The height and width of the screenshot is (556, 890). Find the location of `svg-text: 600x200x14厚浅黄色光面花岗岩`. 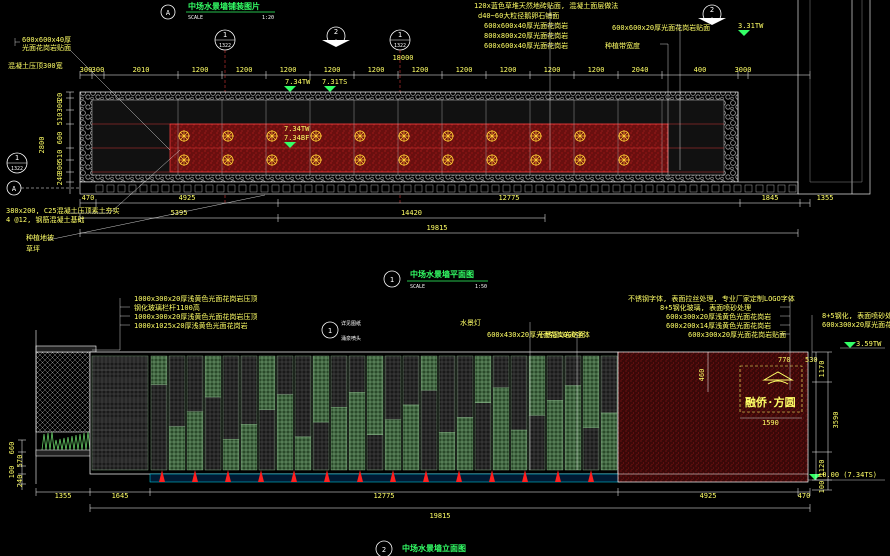

svg-text: 600x200x14厚浅黄色光面花岗岩 is located at coordinates (718, 325).